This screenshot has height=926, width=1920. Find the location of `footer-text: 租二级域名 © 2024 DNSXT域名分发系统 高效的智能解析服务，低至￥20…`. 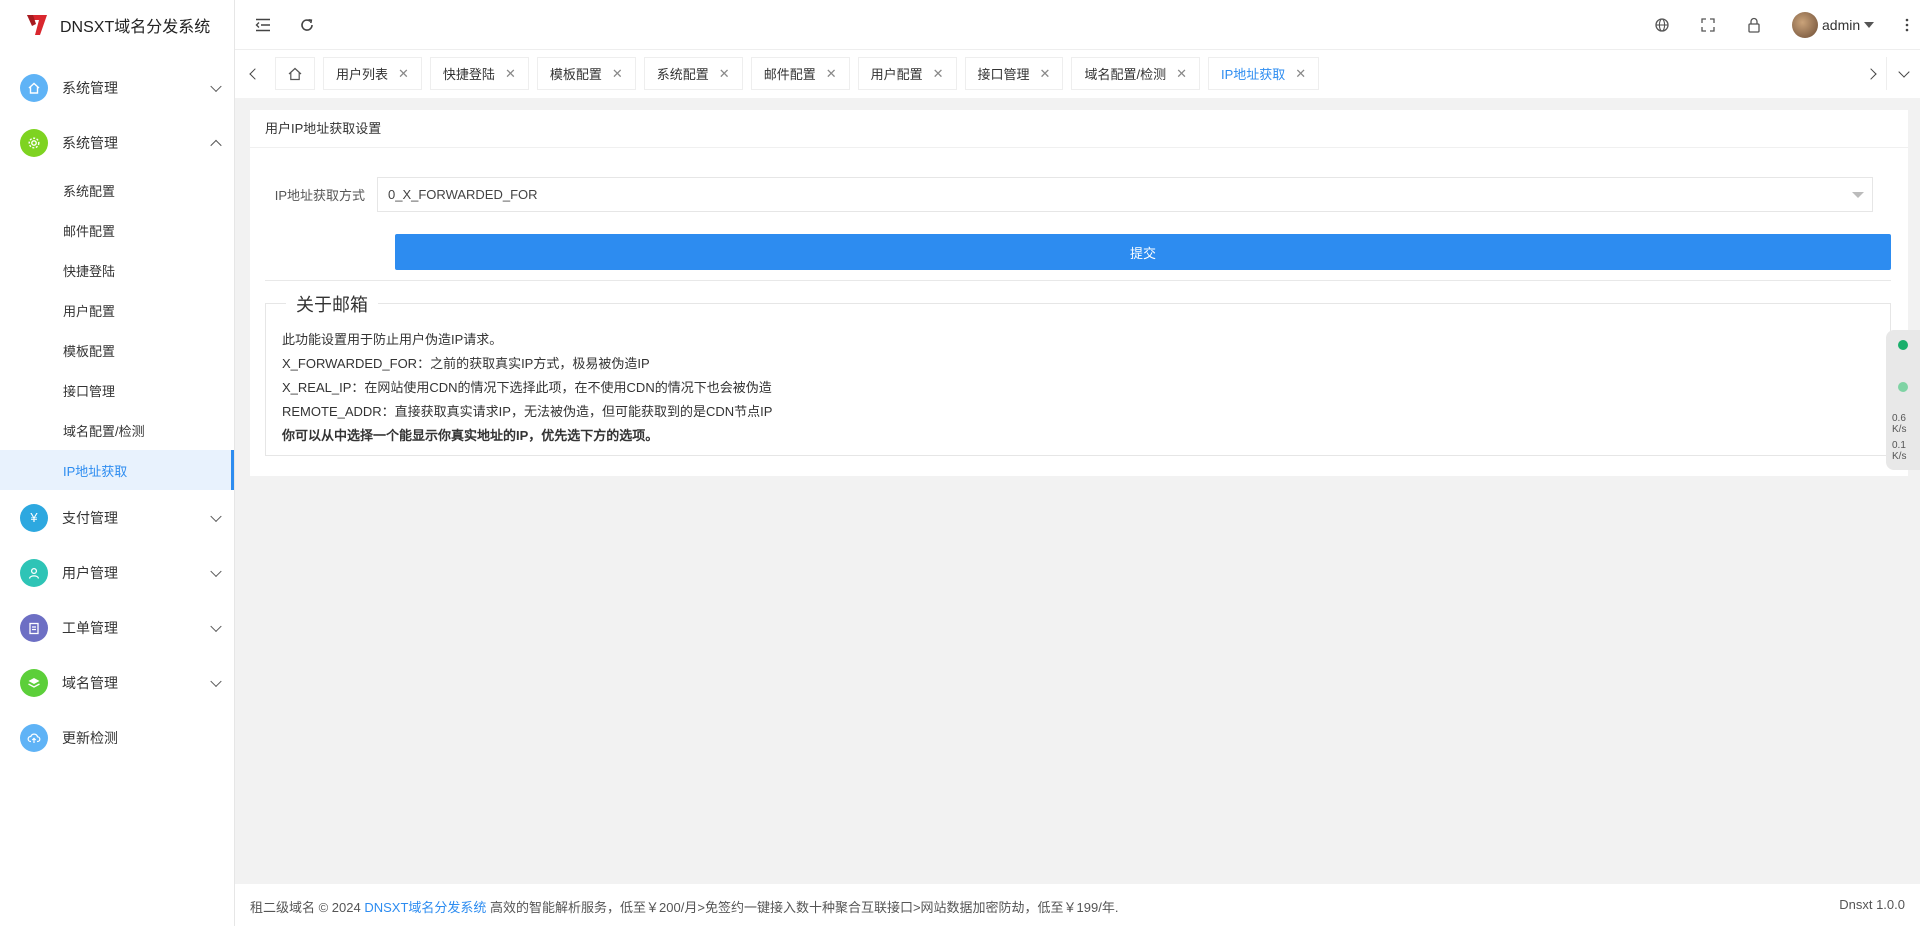

footer-text: 租二级域名 © 2024 DNSXT域名分发系统 高效的智能解析服务，低至￥20… is located at coordinates (684, 906).